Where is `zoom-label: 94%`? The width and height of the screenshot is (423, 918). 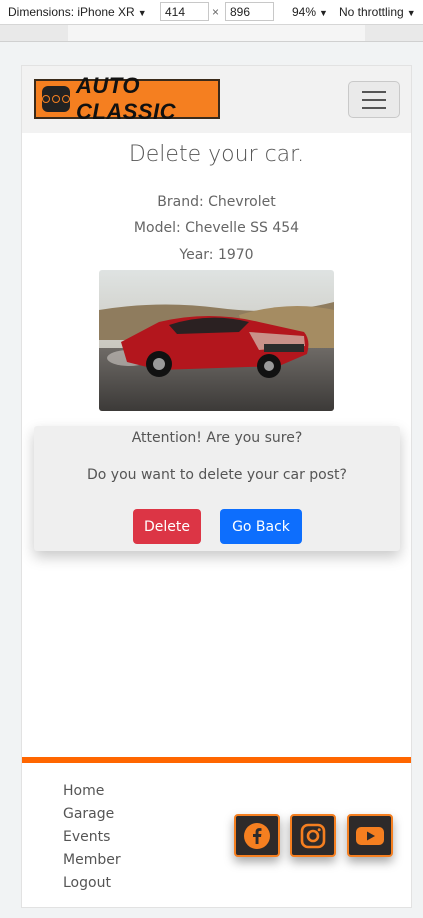 zoom-label: 94% is located at coordinates (304, 12).